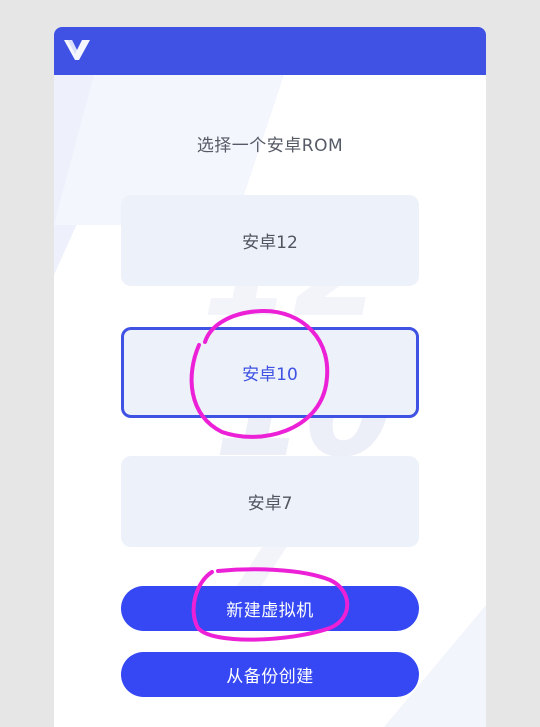  What do you see at coordinates (270, 51) in the screenshot?
I see `app-header` at bounding box center [270, 51].